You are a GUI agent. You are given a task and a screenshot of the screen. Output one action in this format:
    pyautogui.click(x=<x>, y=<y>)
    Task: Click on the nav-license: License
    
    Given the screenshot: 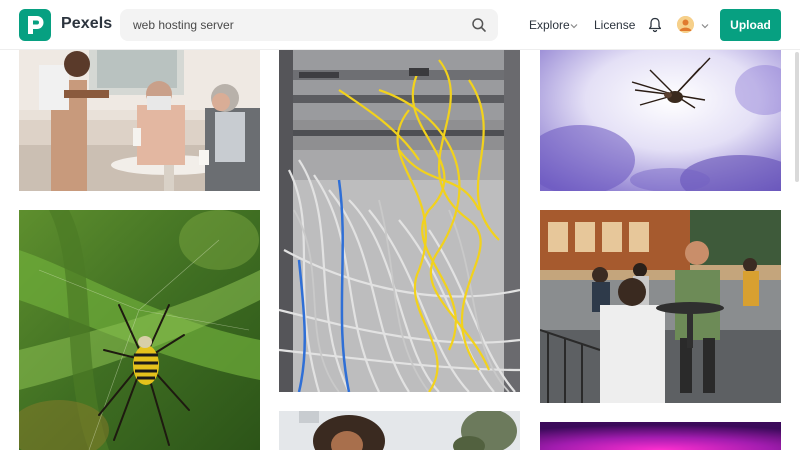 What is the action you would take?
    pyautogui.click(x=614, y=25)
    